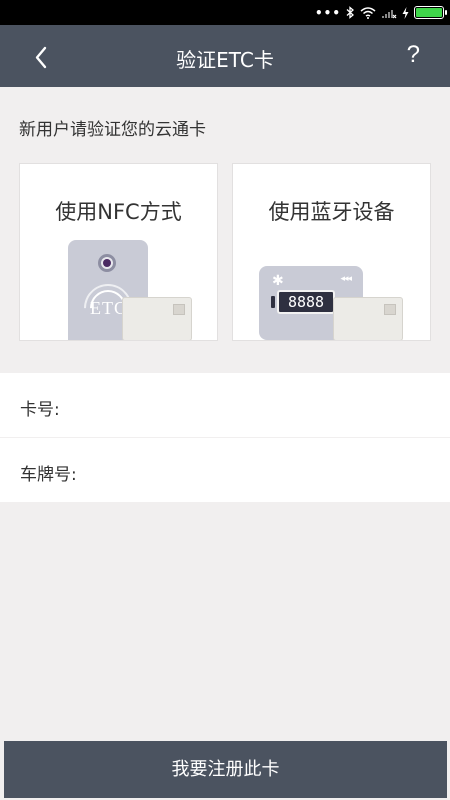  Describe the element at coordinates (278, 281) in the screenshot. I see `bluetooth-mark-icon: ✱` at that location.